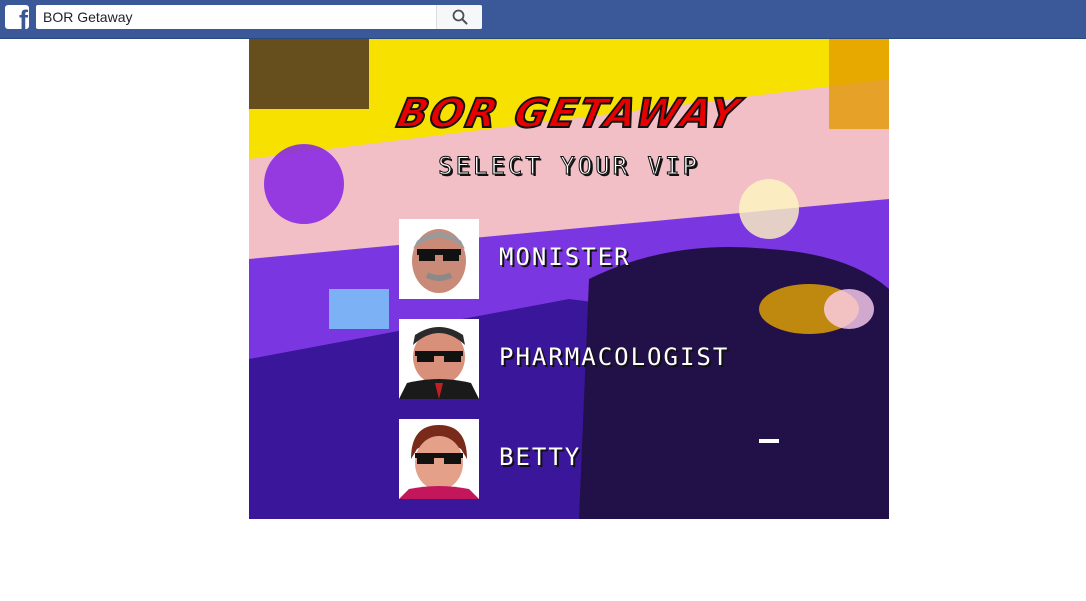  I want to click on game-title: BOR GETAWAY, so click(569, 114).